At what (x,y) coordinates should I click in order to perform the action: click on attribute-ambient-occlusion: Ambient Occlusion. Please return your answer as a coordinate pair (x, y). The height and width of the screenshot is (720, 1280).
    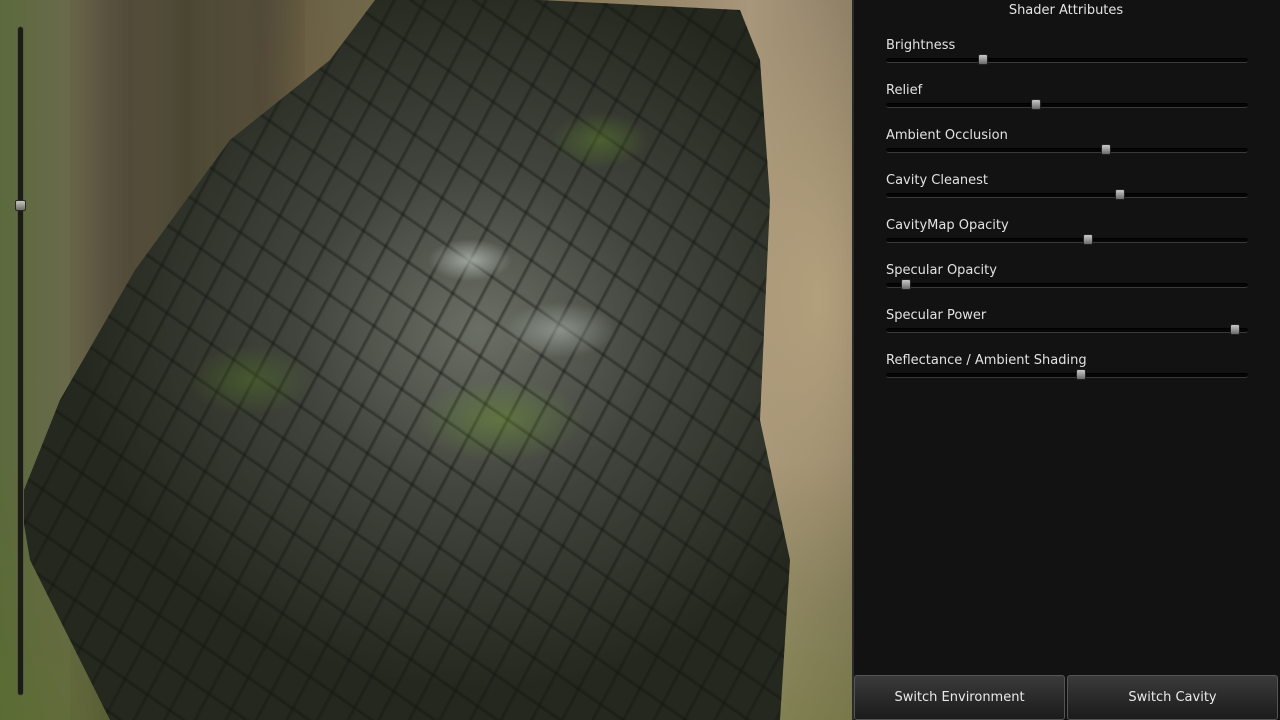
    Looking at the image, I should click on (1067, 148).